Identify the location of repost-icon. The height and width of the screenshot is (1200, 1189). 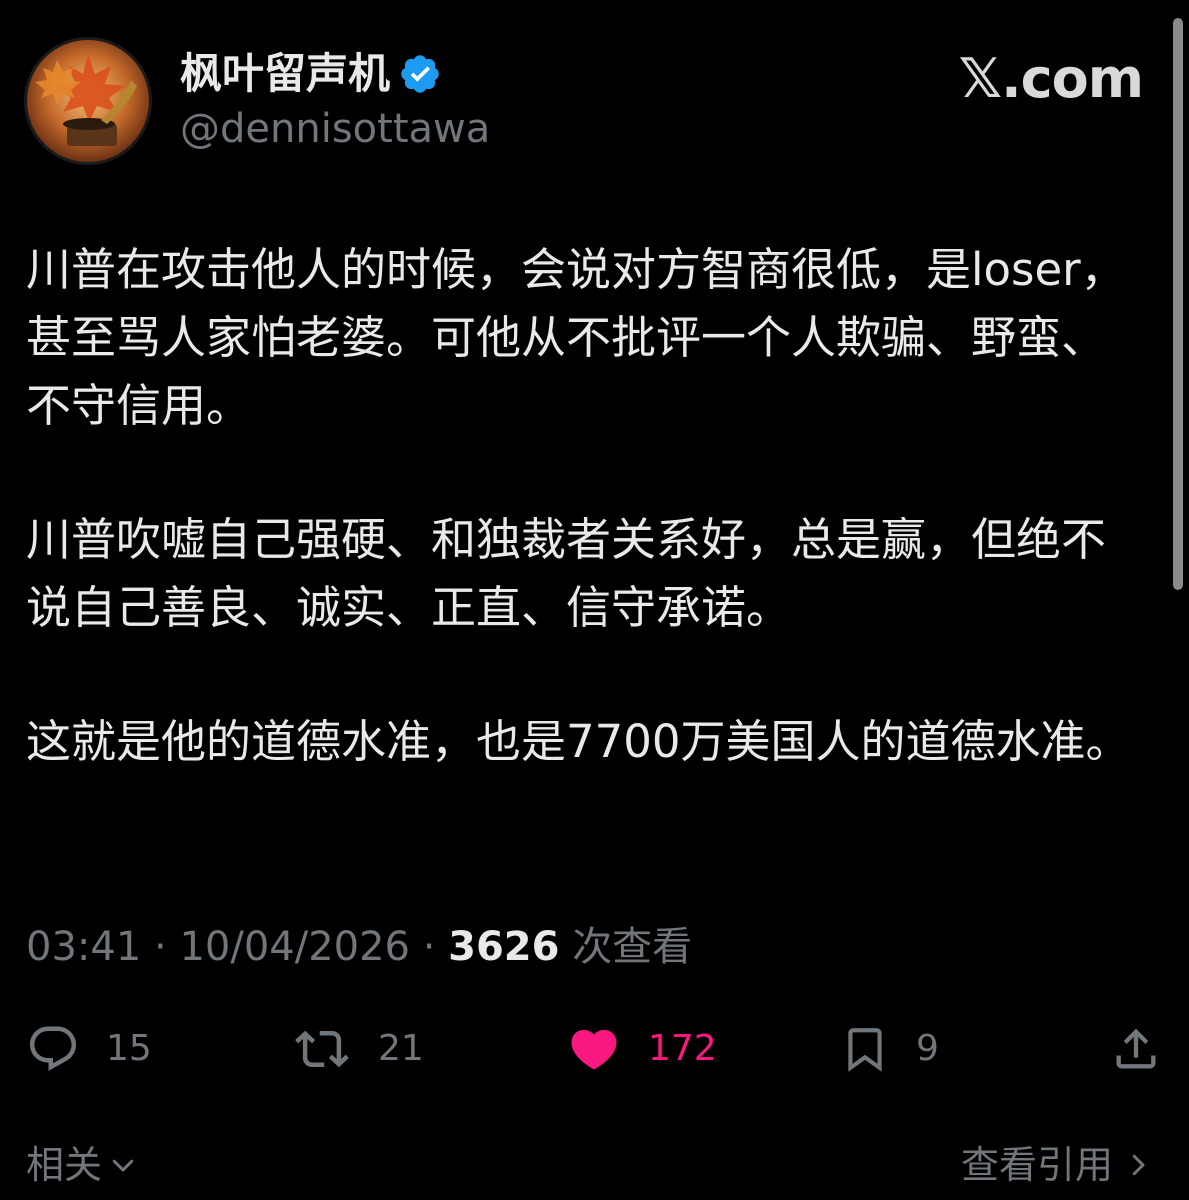
(322, 1049).